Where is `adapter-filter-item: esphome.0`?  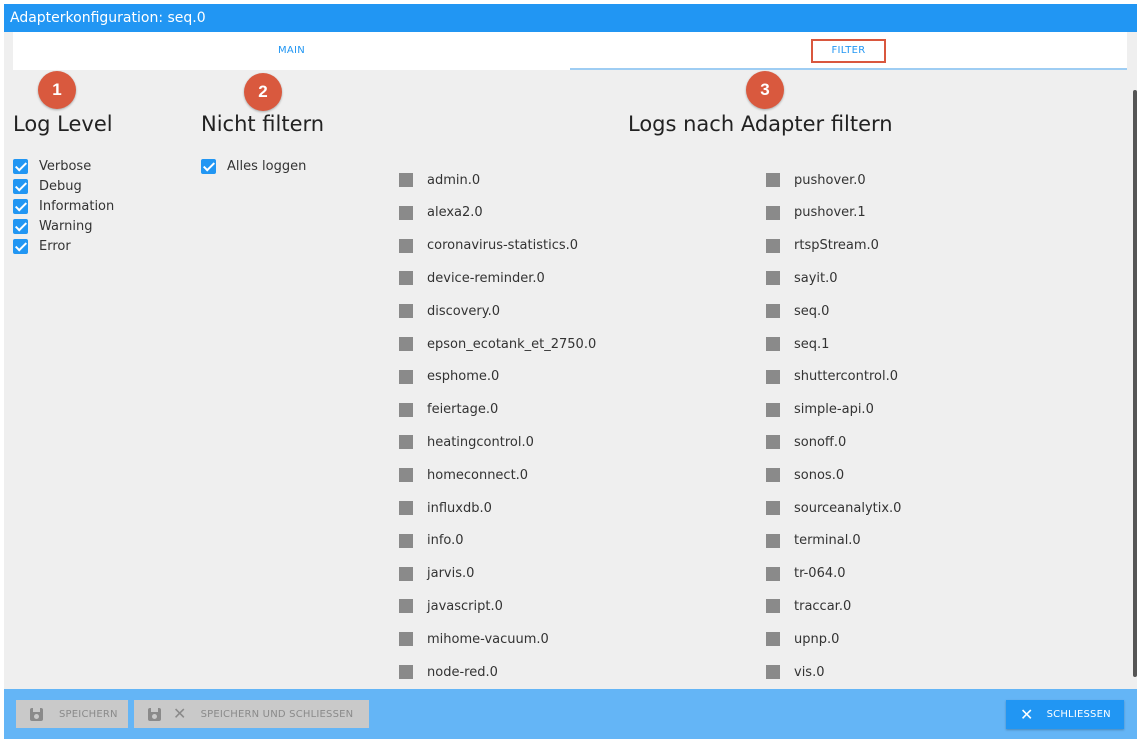 adapter-filter-item: esphome.0 is located at coordinates (449, 377).